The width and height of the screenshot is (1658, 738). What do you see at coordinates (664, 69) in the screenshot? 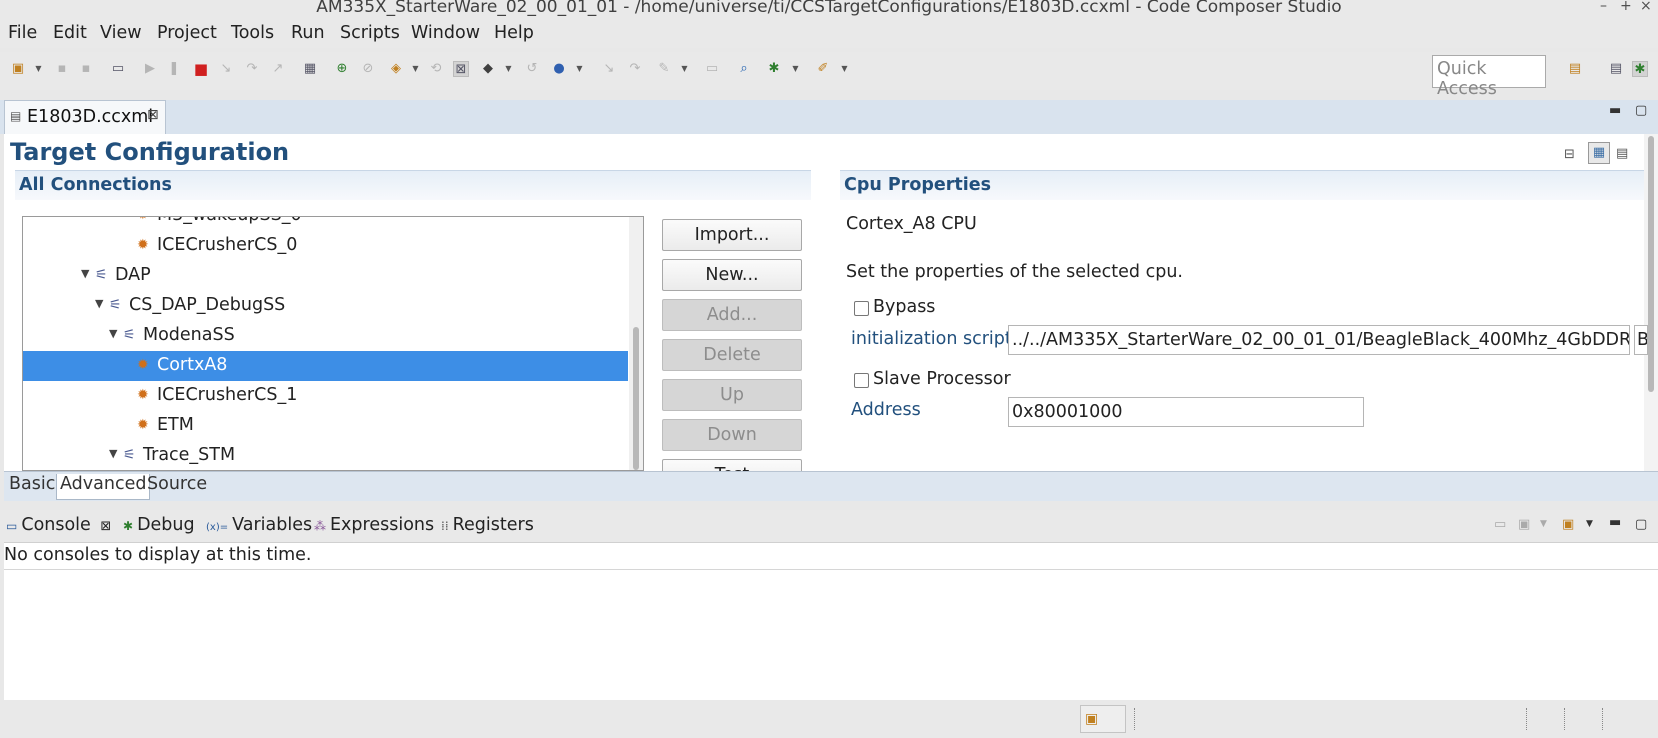
I see `tool-icon: ✎` at bounding box center [664, 69].